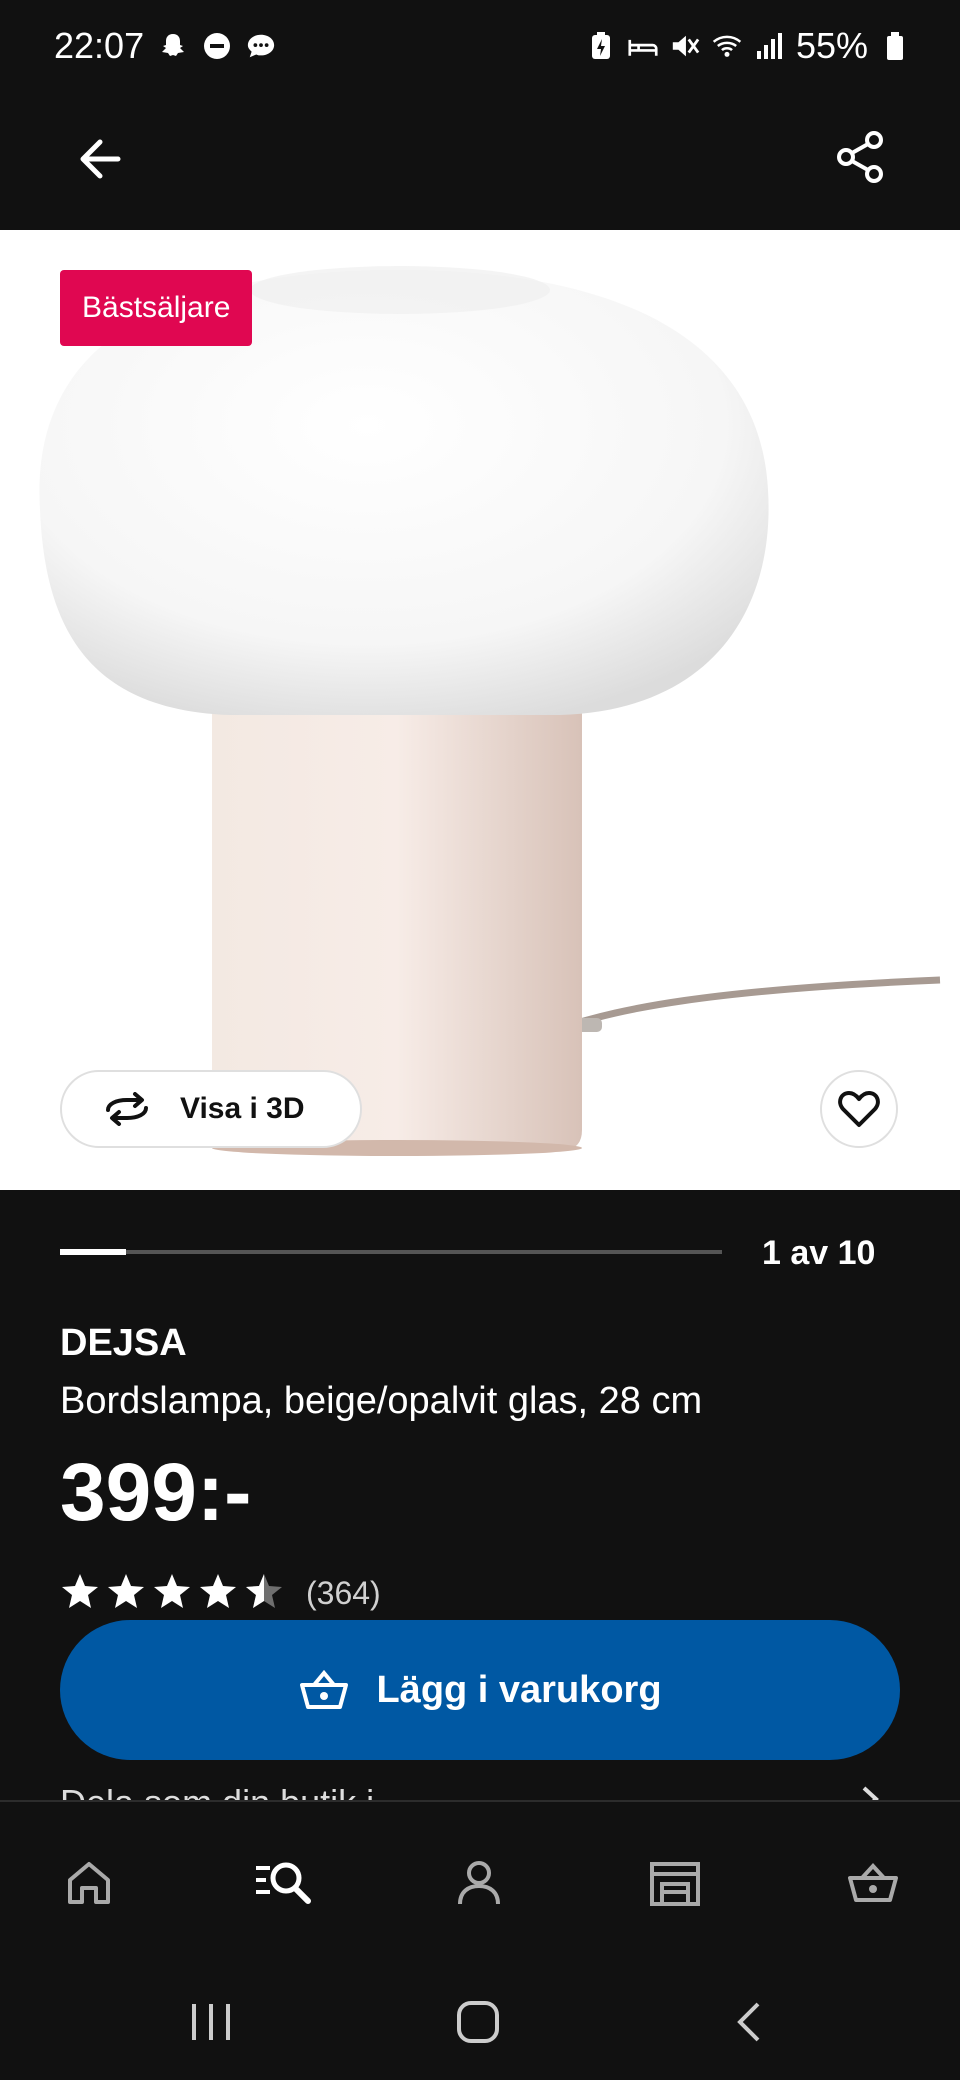 This screenshot has width=960, height=2080. Describe the element at coordinates (217, 46) in the screenshot. I see `do-not-disturb-icon` at that location.